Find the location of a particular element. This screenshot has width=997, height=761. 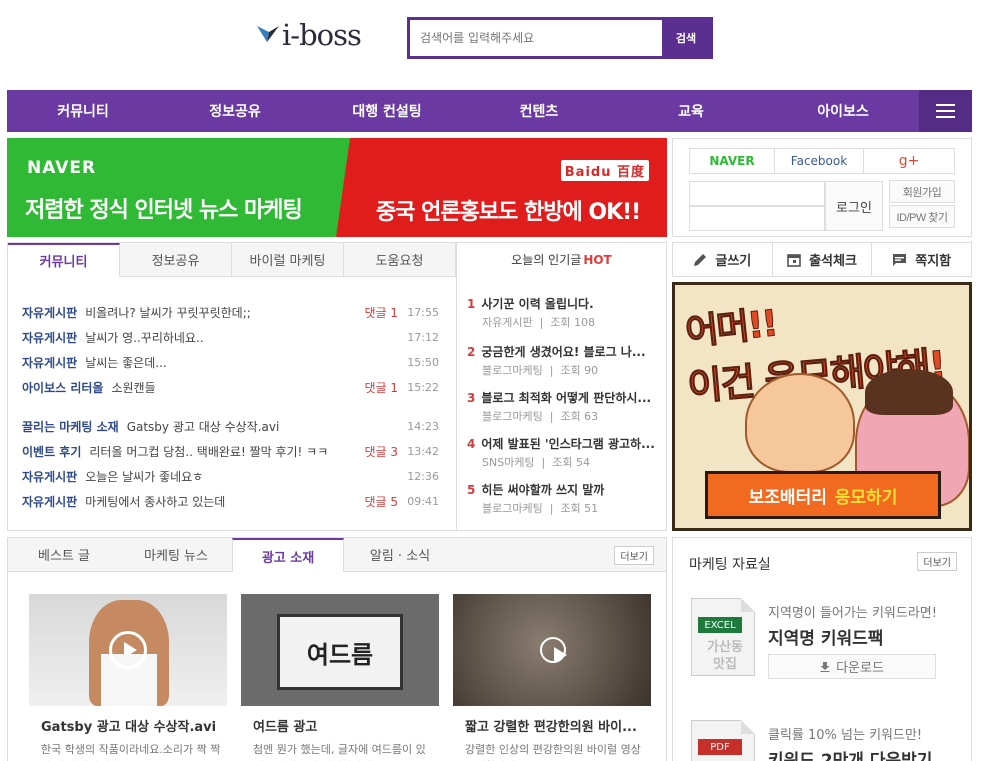

video-thumbnail is located at coordinates (128, 650).